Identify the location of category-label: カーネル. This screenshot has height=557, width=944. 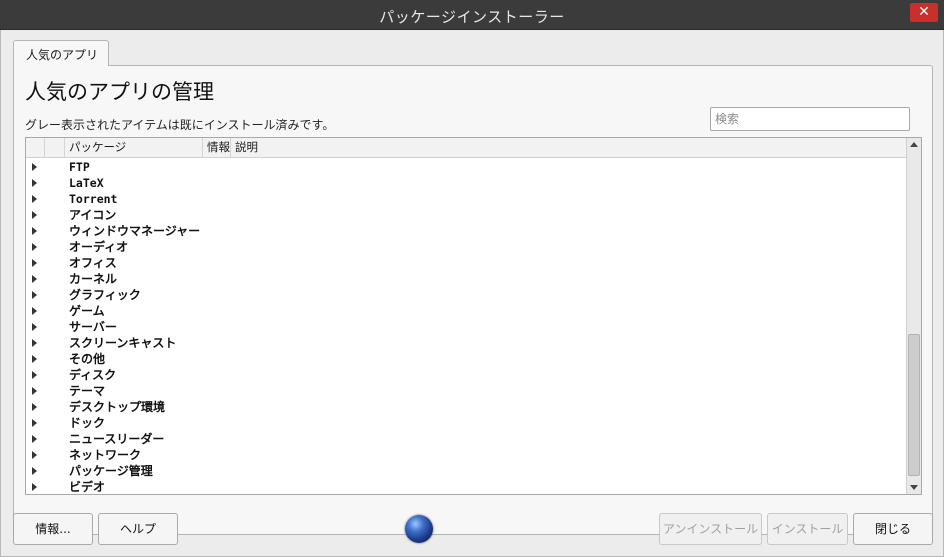
(93, 279).